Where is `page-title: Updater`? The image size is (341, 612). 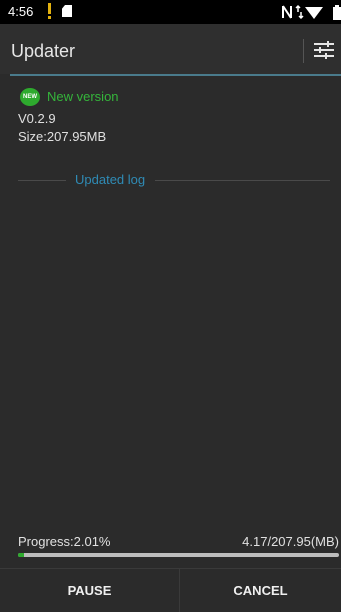
page-title: Updater is located at coordinates (43, 51).